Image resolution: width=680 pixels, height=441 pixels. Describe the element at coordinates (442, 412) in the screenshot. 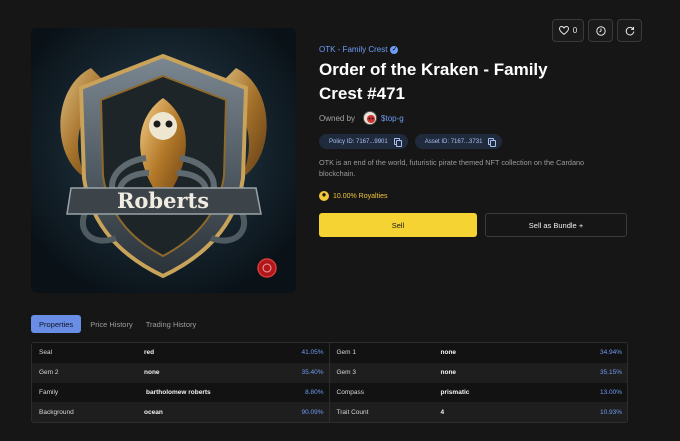

I see `attribute-value: 4` at that location.